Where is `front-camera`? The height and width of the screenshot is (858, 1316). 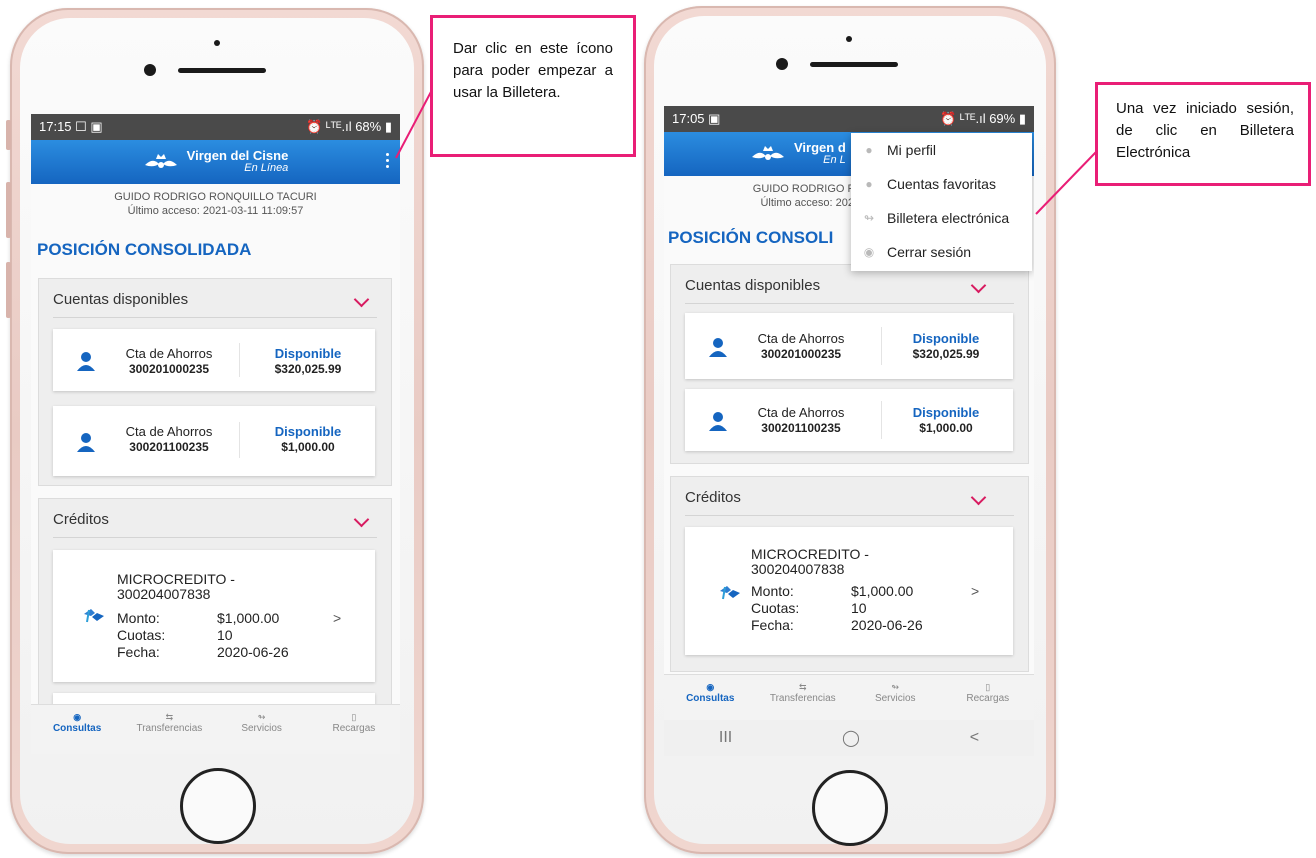 front-camera is located at coordinates (782, 64).